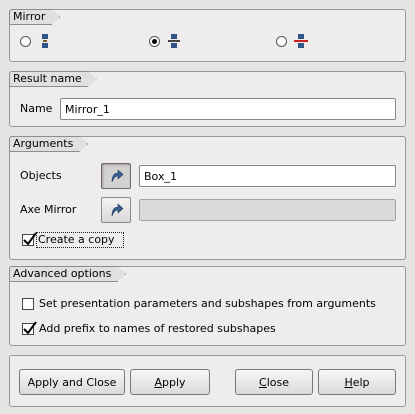  Describe the element at coordinates (267, 176) in the screenshot. I see `objects-input` at that location.